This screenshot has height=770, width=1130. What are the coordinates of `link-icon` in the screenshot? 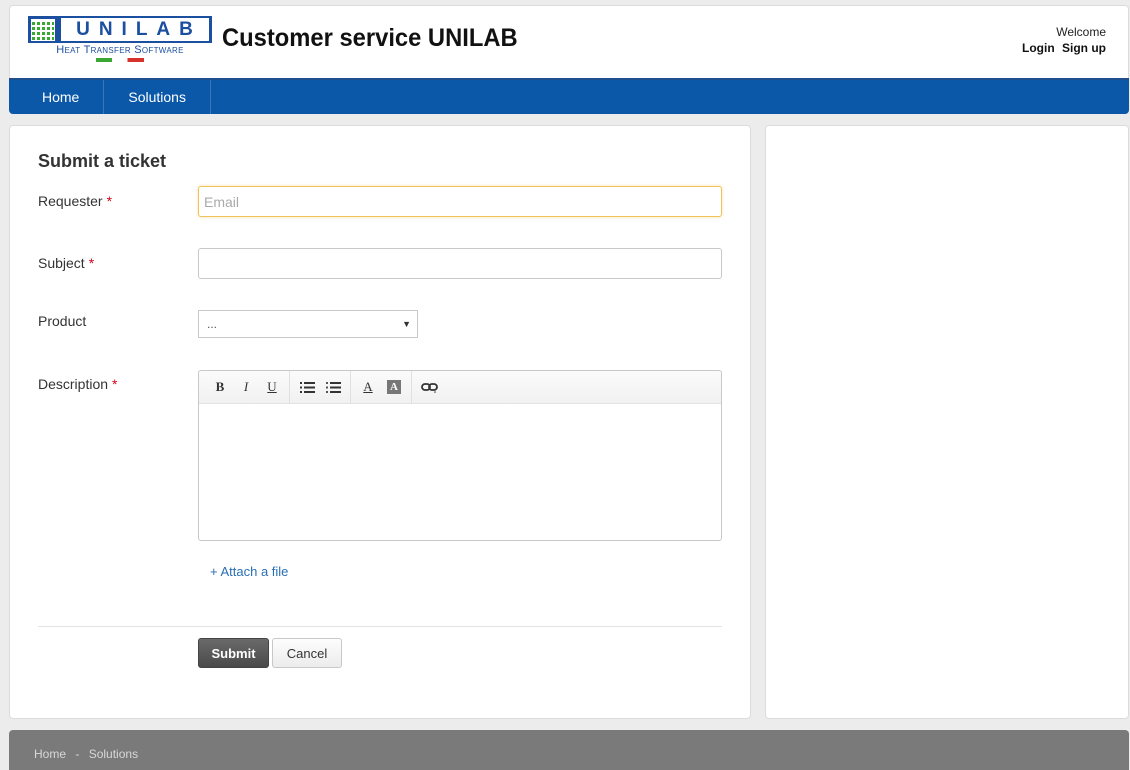 It's located at (429, 387).